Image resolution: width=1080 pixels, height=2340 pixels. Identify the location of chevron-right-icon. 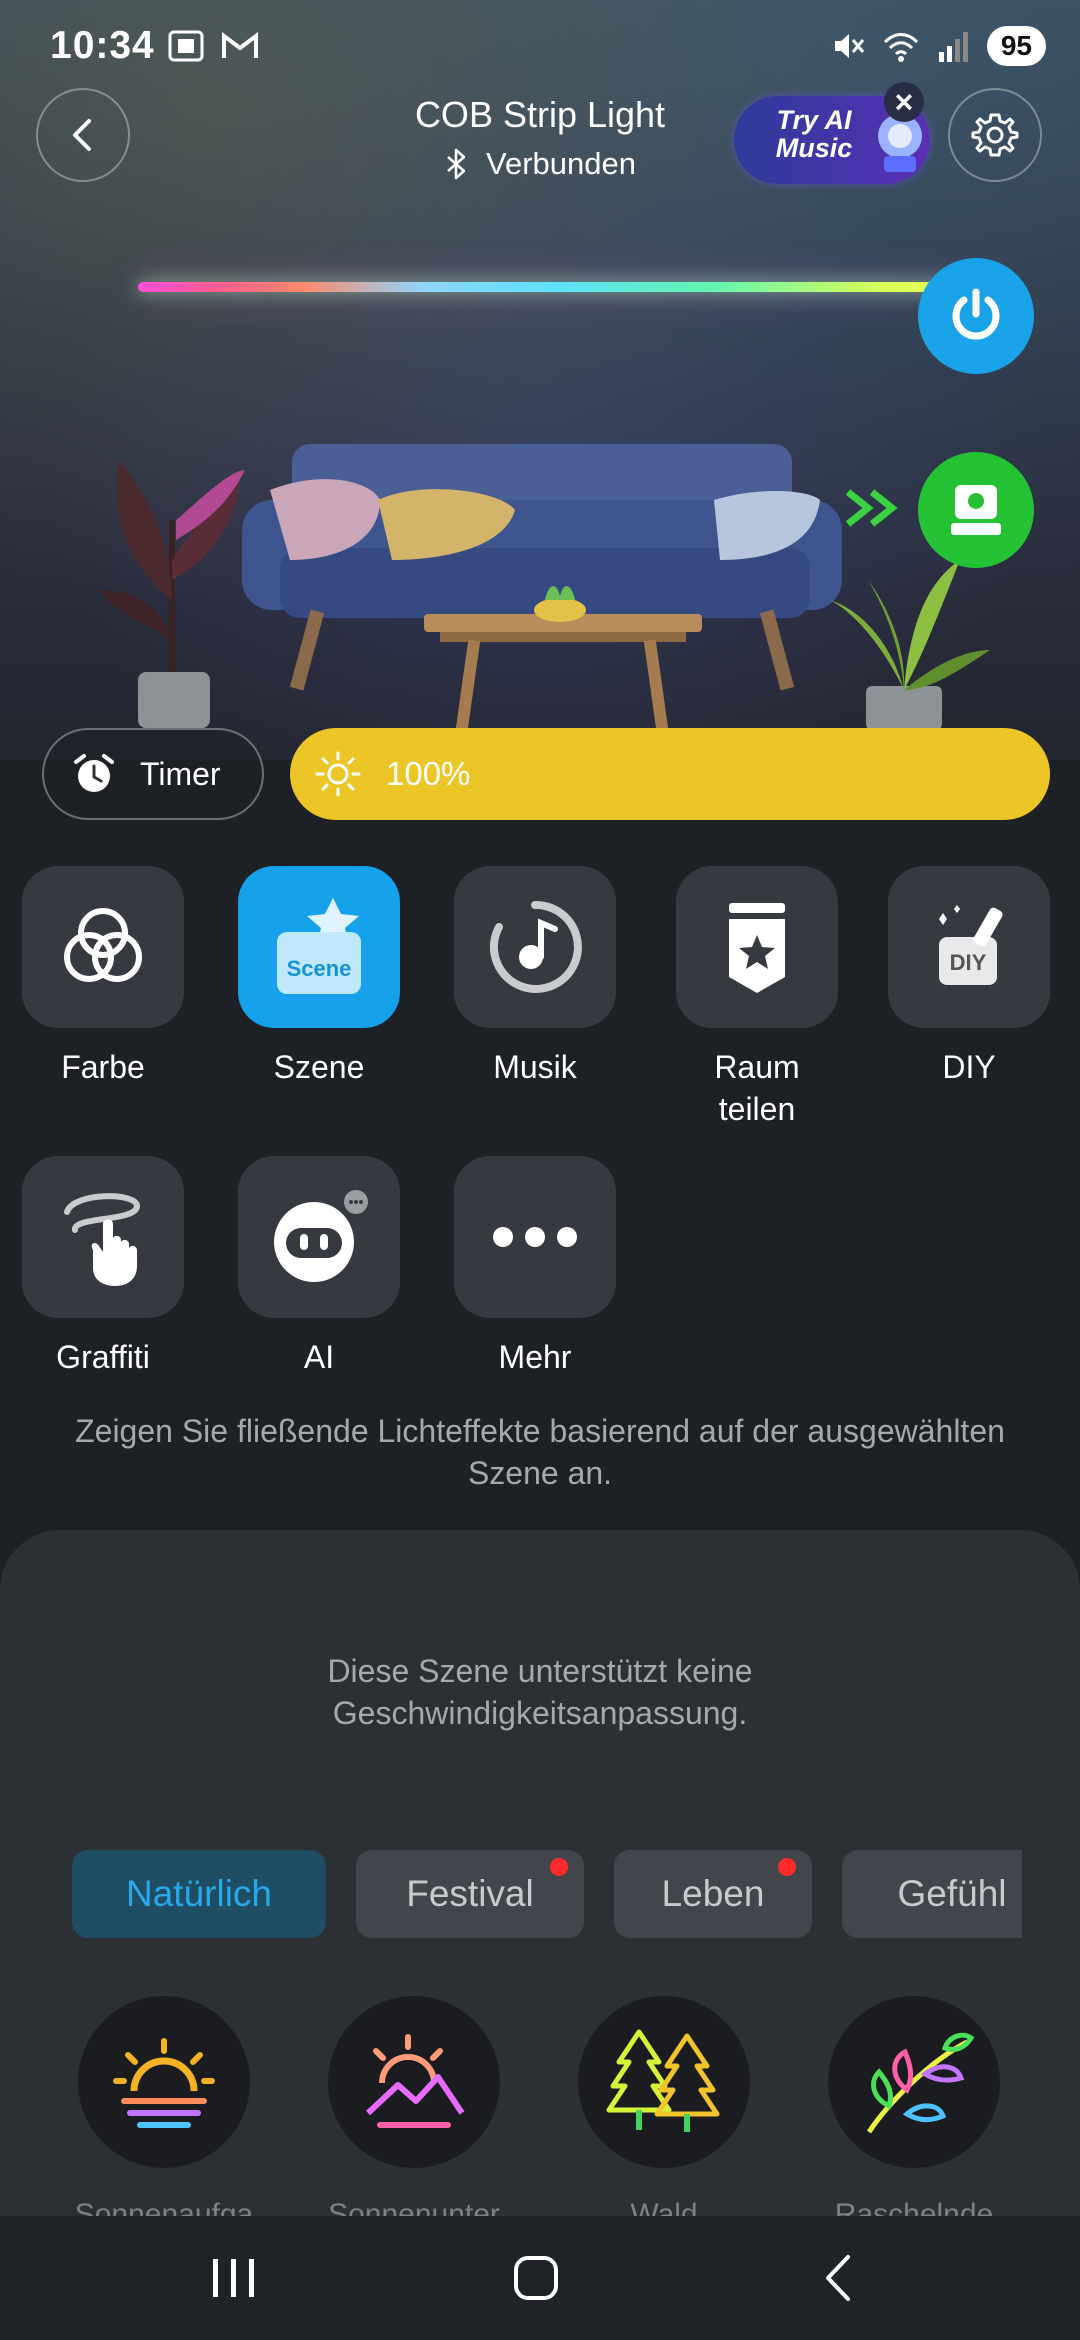
(859, 508).